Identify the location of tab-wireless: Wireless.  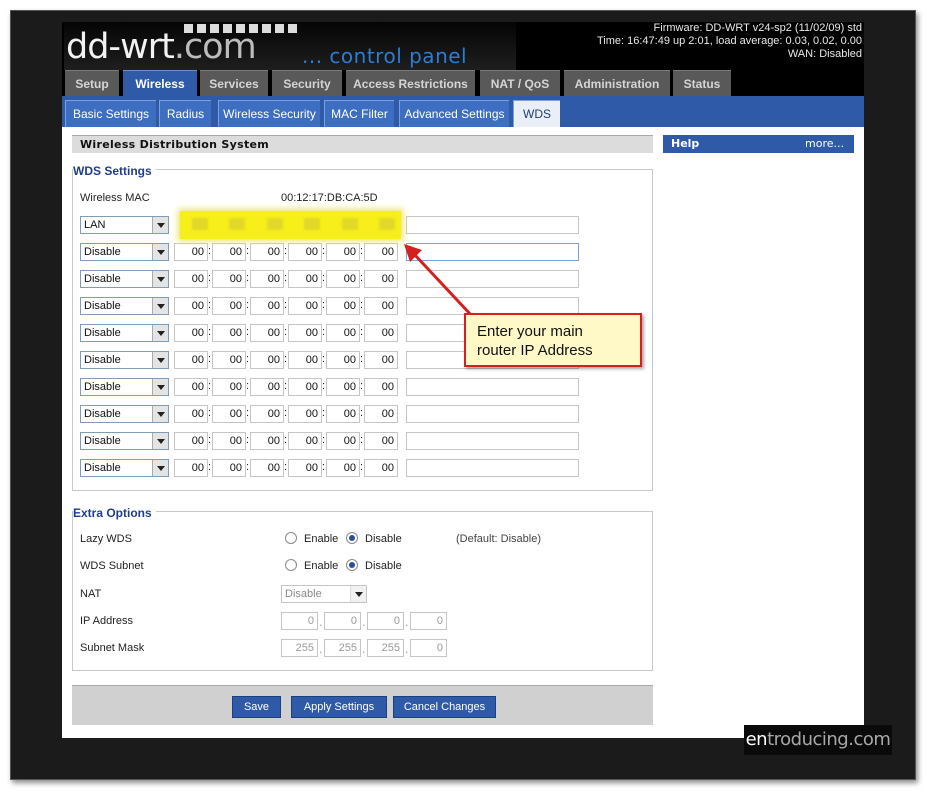
(160, 83).